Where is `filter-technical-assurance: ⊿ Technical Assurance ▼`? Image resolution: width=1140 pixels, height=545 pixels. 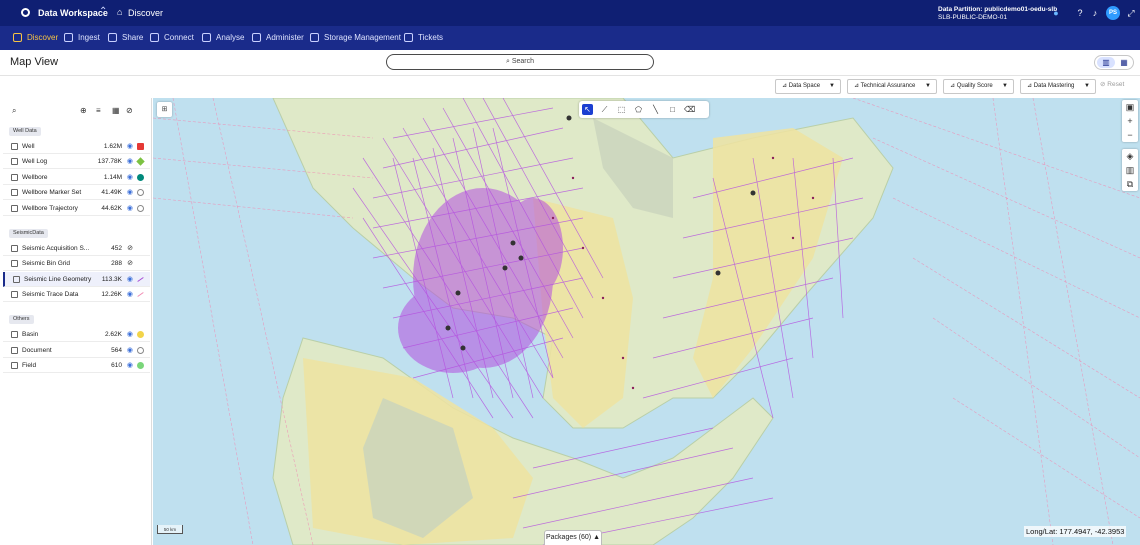 filter-technical-assurance: ⊿ Technical Assurance ▼ is located at coordinates (892, 86).